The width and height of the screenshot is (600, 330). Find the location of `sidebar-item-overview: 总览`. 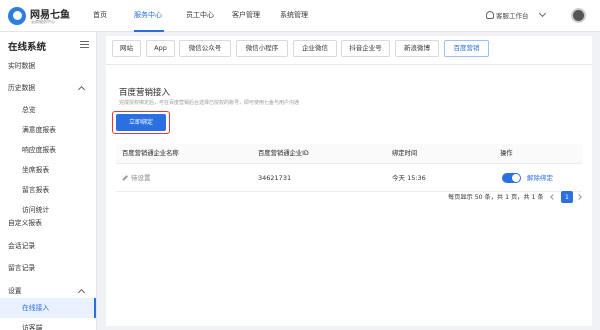

sidebar-item-overview: 总览 is located at coordinates (29, 110).